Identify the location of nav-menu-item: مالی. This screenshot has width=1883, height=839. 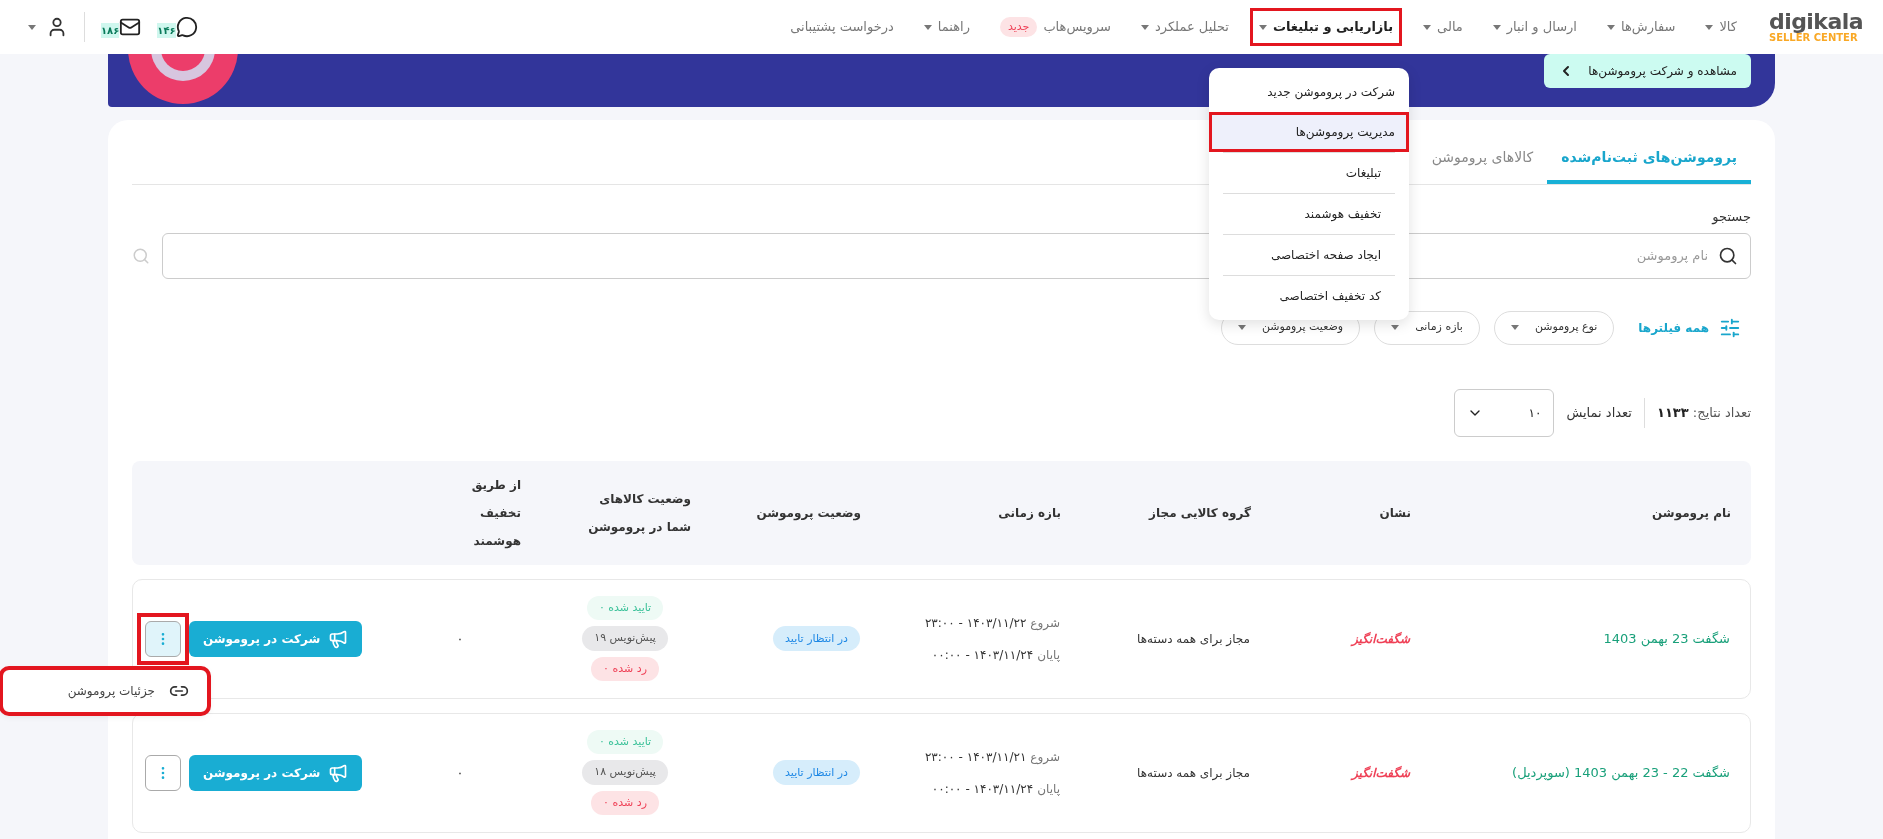
(1443, 27).